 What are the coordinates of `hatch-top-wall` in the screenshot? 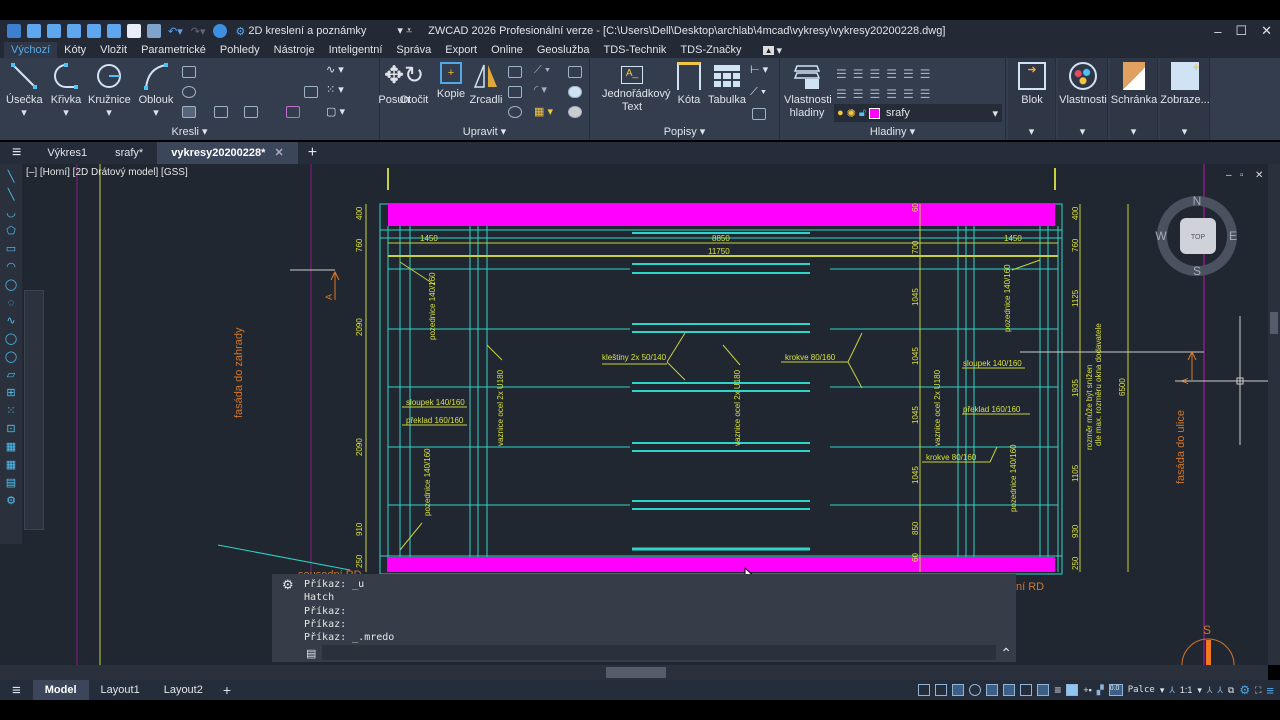 It's located at (721, 215).